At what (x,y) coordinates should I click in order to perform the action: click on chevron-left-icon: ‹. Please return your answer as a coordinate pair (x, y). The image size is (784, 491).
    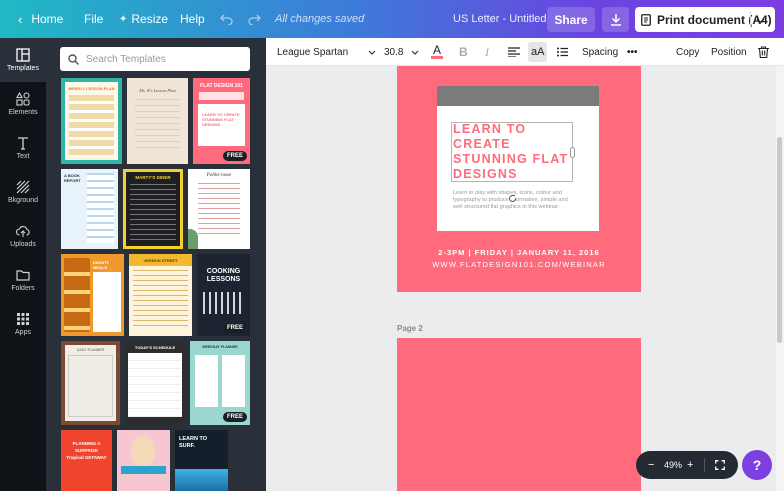
    Looking at the image, I should click on (20, 19).